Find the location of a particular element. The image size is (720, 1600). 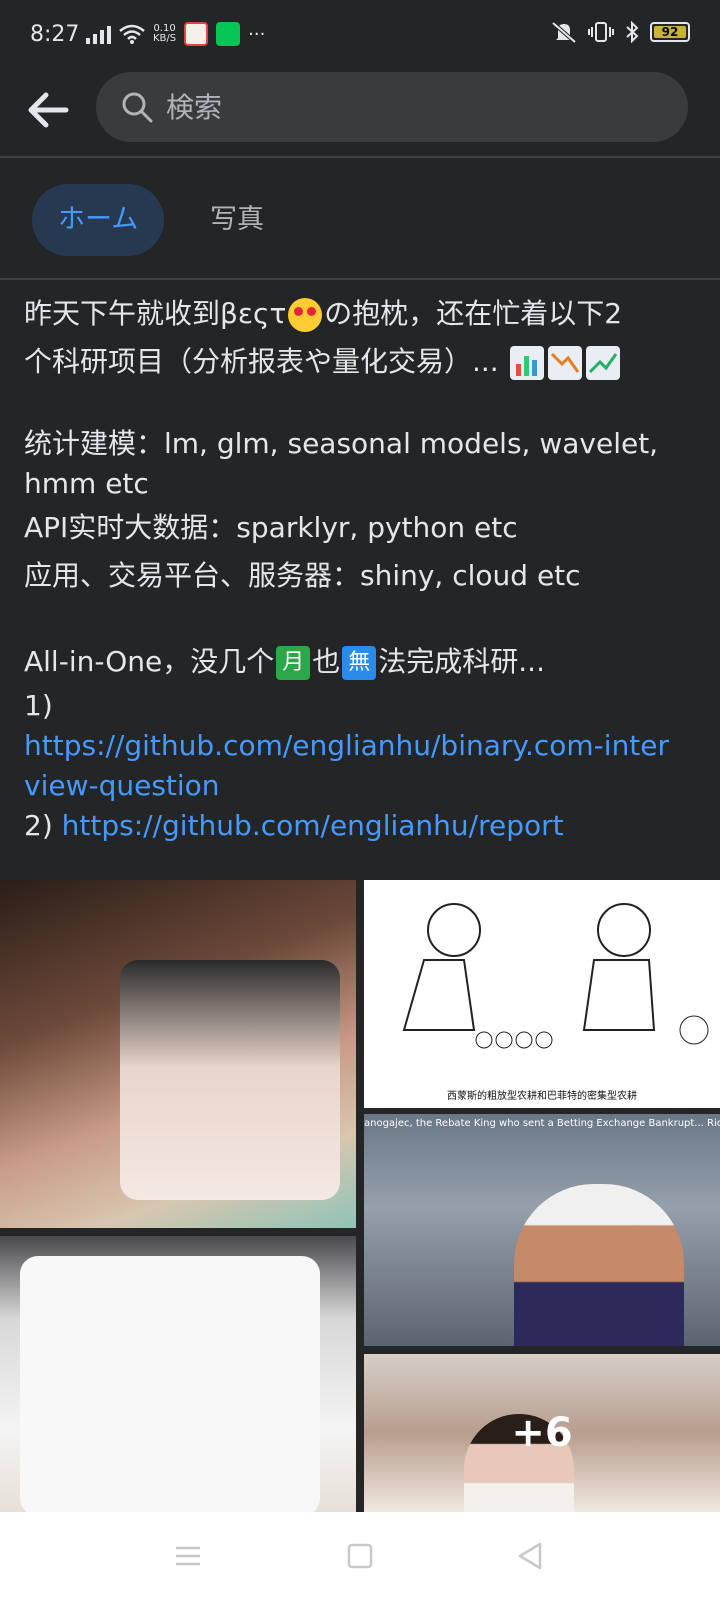

github-link-report: https://github.com/englianhu/report is located at coordinates (313, 825).